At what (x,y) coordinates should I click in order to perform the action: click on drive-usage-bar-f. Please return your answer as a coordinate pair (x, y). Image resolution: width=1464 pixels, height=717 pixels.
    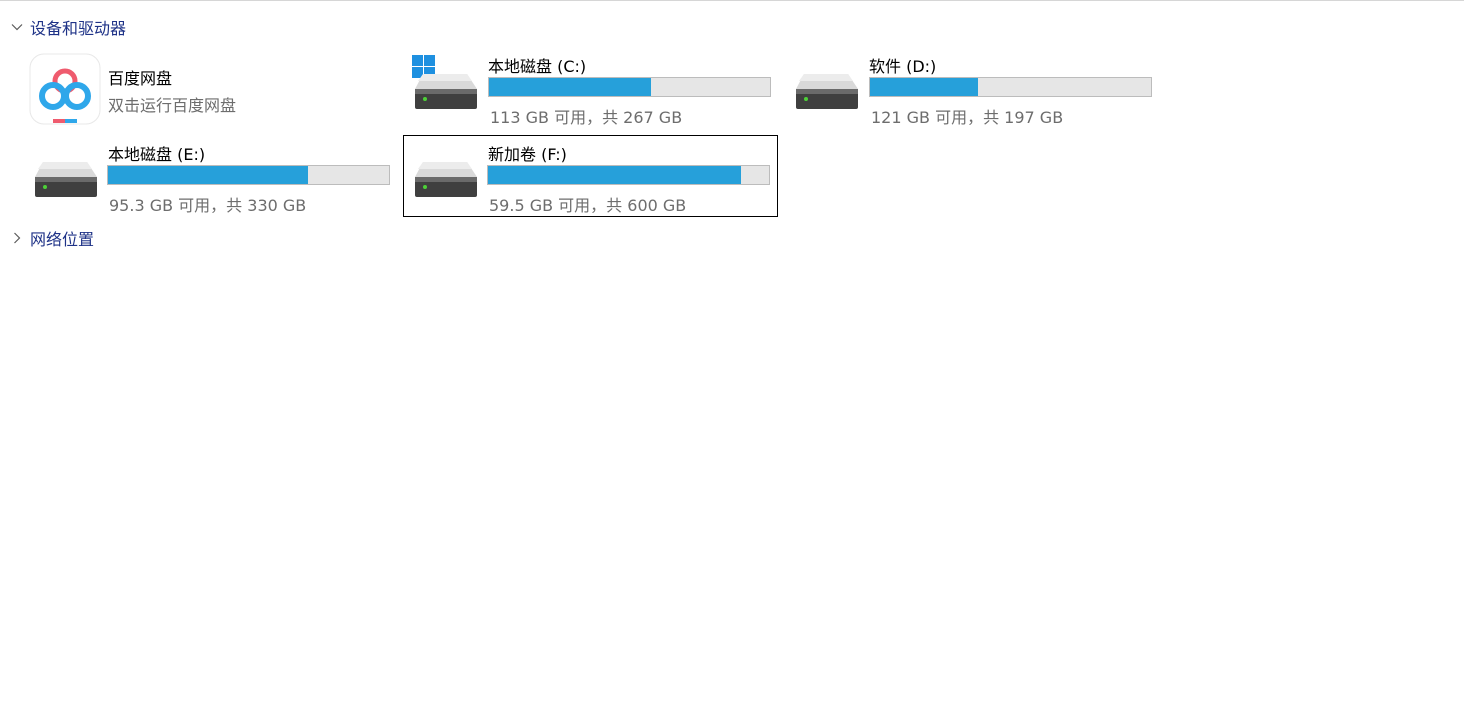
    Looking at the image, I should click on (628, 175).